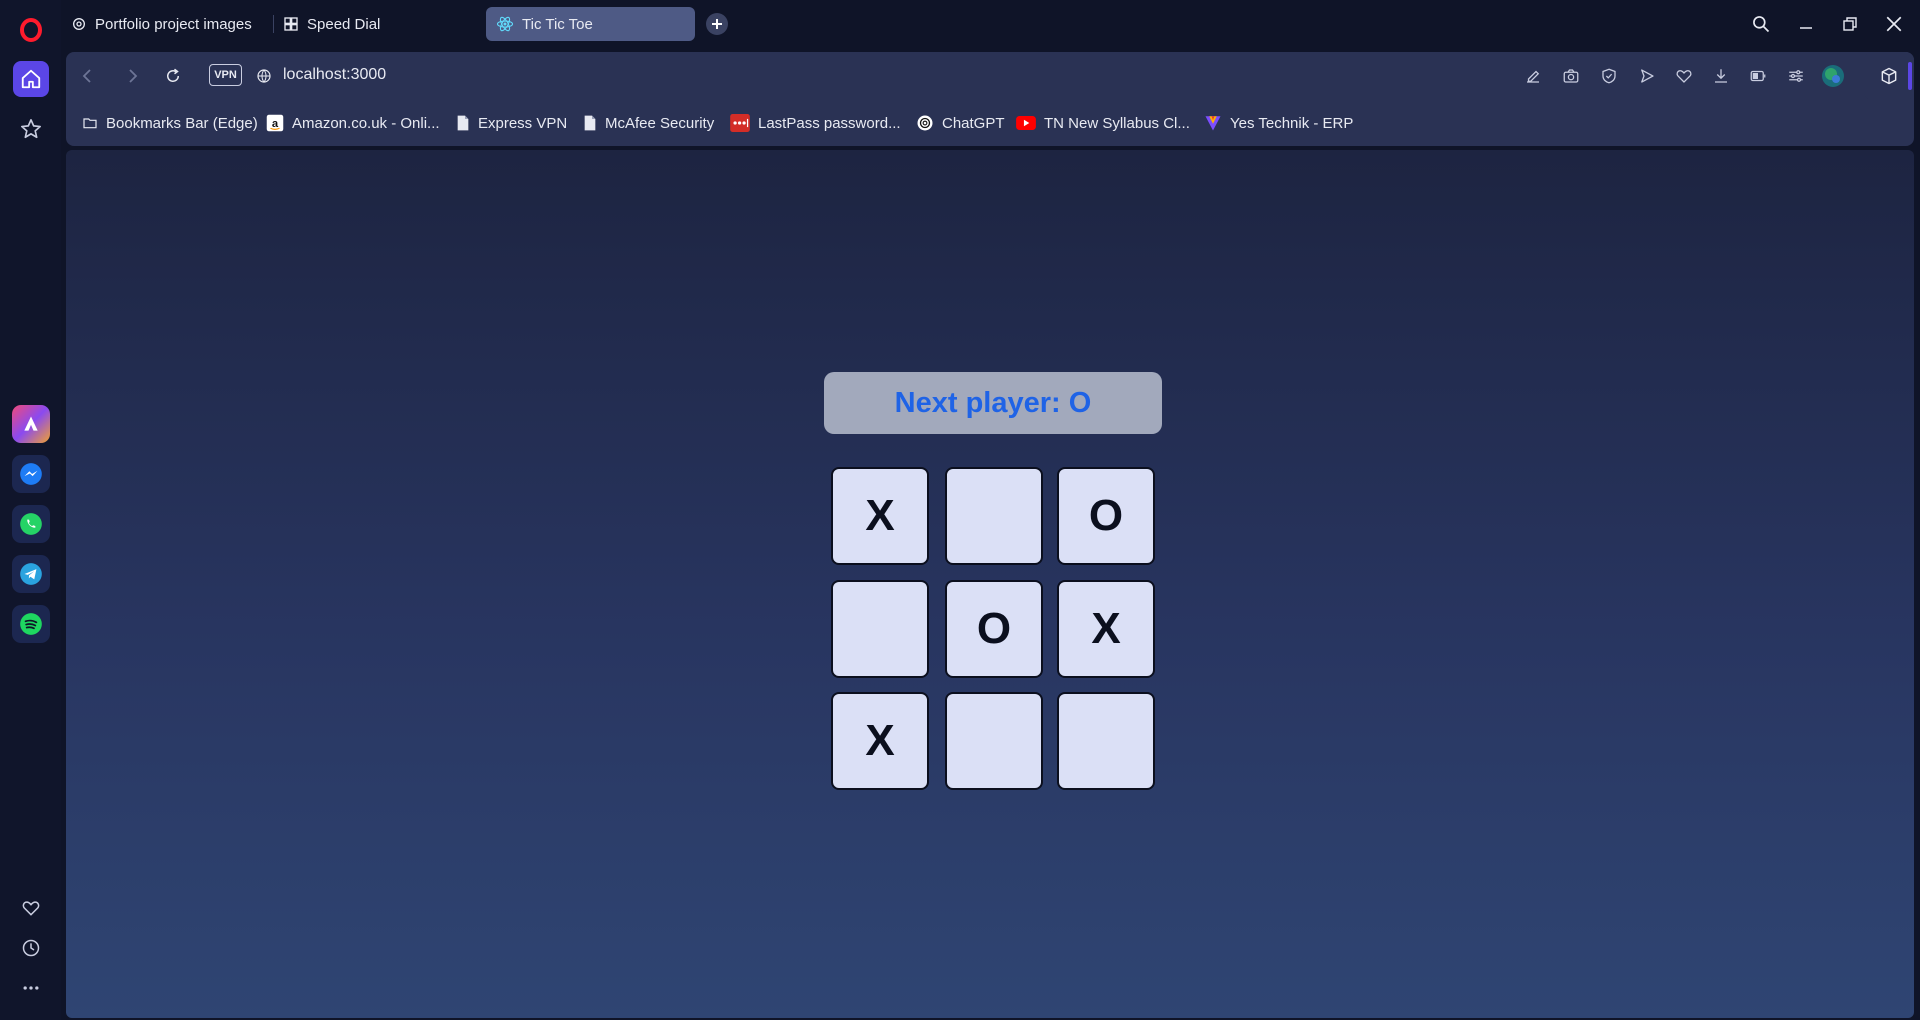 The image size is (1920, 1020). Describe the element at coordinates (31, 474) in the screenshot. I see `messenger-icon` at that location.